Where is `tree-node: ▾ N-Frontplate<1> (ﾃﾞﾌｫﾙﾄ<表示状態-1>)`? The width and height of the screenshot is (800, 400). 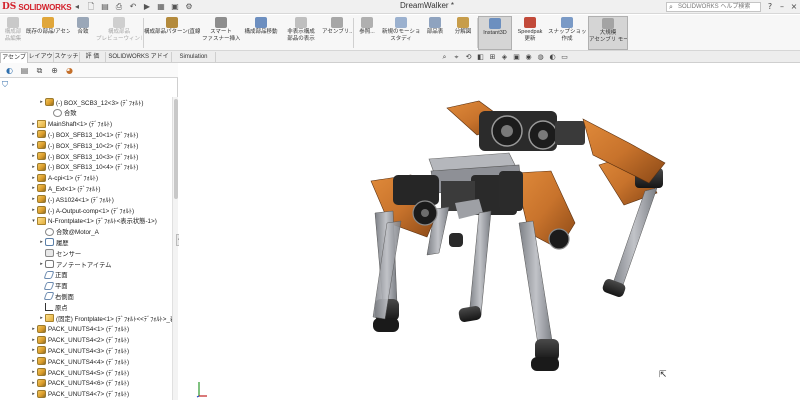
tree-node: ▾ N-Frontplate<1> (ﾃﾞﾌｫﾙﾄ<表示状態-1>) is located at coordinates (93, 221).